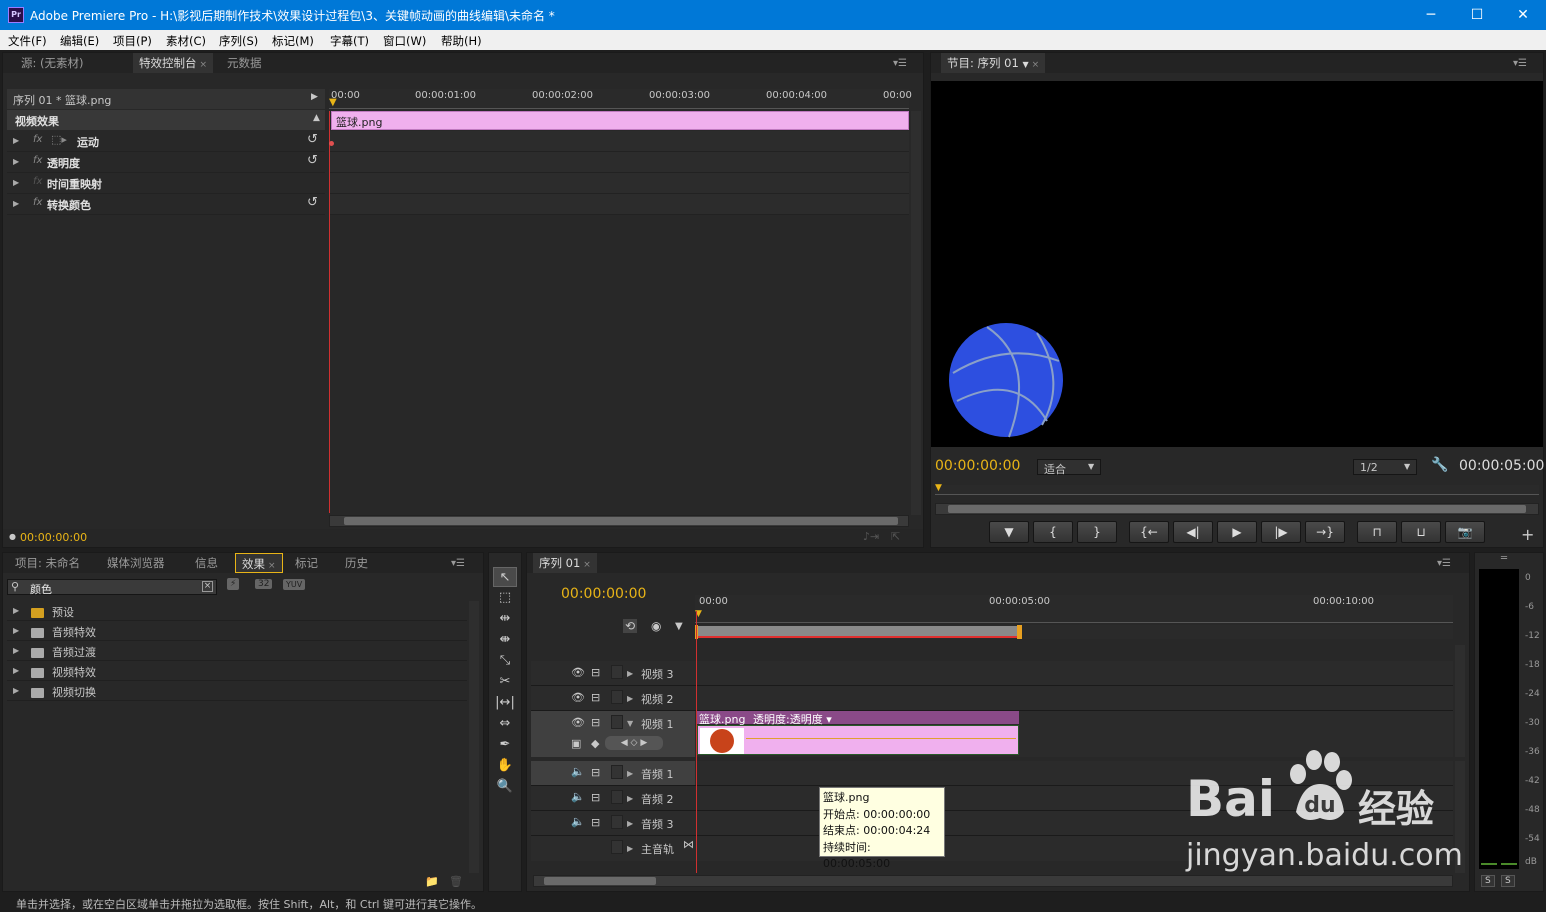  Describe the element at coordinates (505, 745) in the screenshot. I see `pen-tool-icon: ✒` at that location.